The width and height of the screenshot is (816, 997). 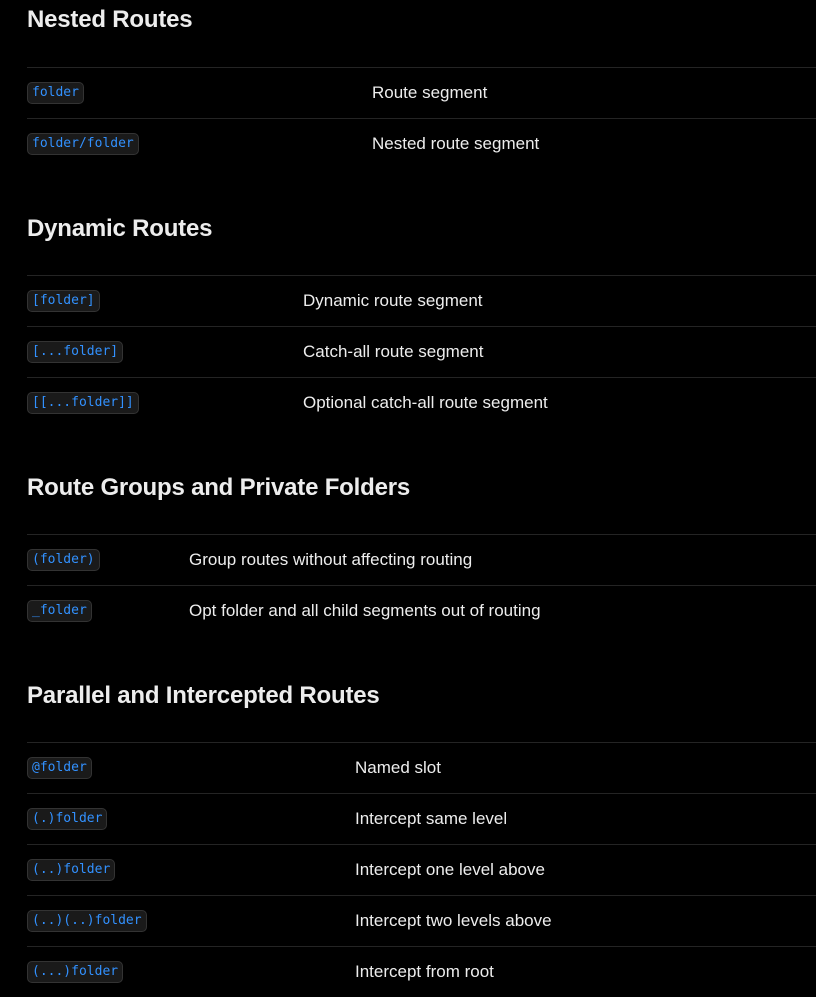 What do you see at coordinates (398, 767) in the screenshot?
I see `route-description: Named slot` at bounding box center [398, 767].